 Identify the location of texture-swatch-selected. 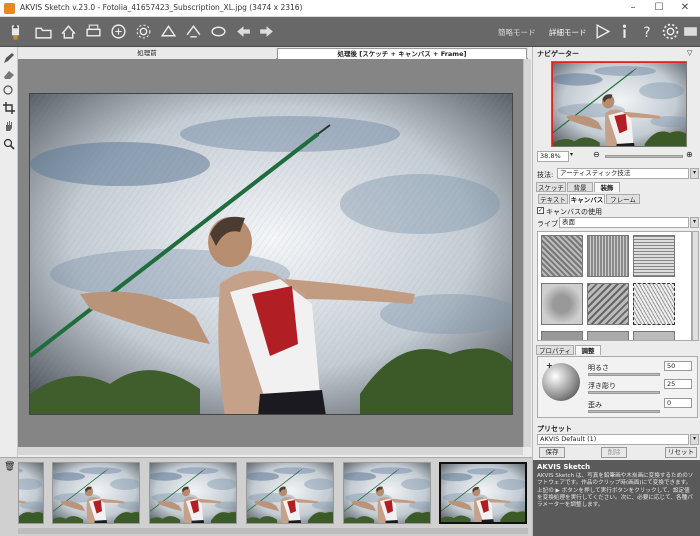
(654, 304).